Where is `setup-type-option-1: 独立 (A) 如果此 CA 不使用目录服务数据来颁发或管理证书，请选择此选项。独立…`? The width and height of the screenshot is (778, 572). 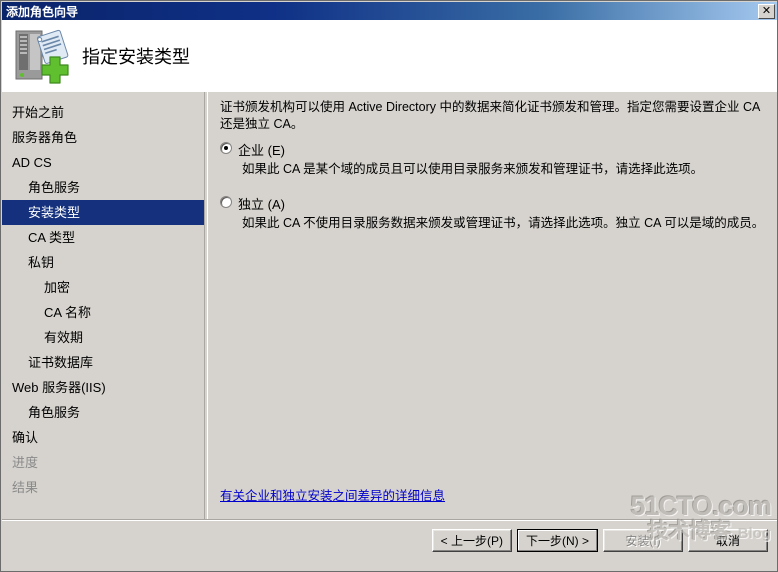 setup-type-option-1: 独立 (A) 如果此 CA 不使用目录服务数据来颁发或管理证书，请选择此选项。独立… is located at coordinates (495, 213).